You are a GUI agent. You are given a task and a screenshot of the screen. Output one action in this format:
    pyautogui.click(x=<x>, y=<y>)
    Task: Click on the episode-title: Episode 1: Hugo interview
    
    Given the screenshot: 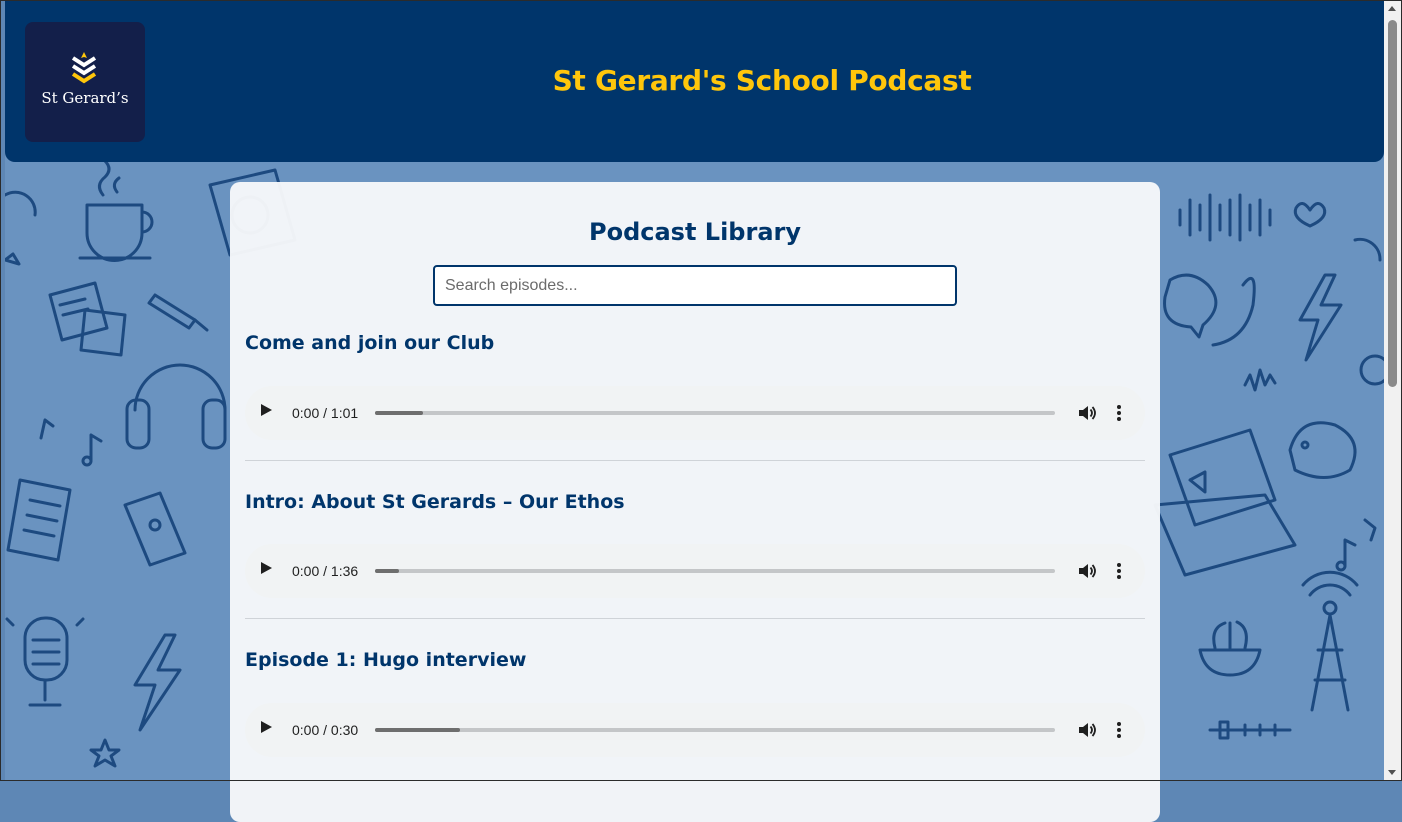 What is the action you would take?
    pyautogui.click(x=386, y=660)
    